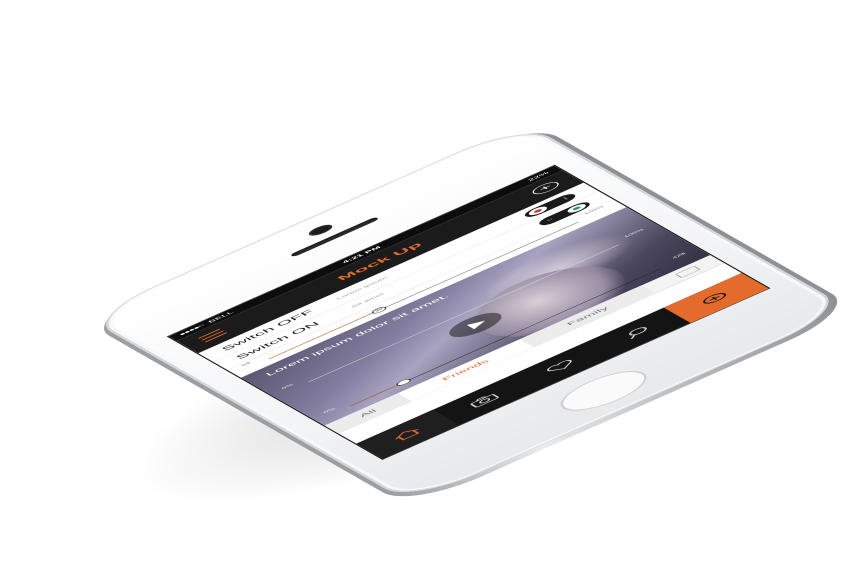 Image resolution: width=846 pixels, height=579 pixels. What do you see at coordinates (329, 410) in the screenshot?
I see `slider-bottom-min: 0%` at bounding box center [329, 410].